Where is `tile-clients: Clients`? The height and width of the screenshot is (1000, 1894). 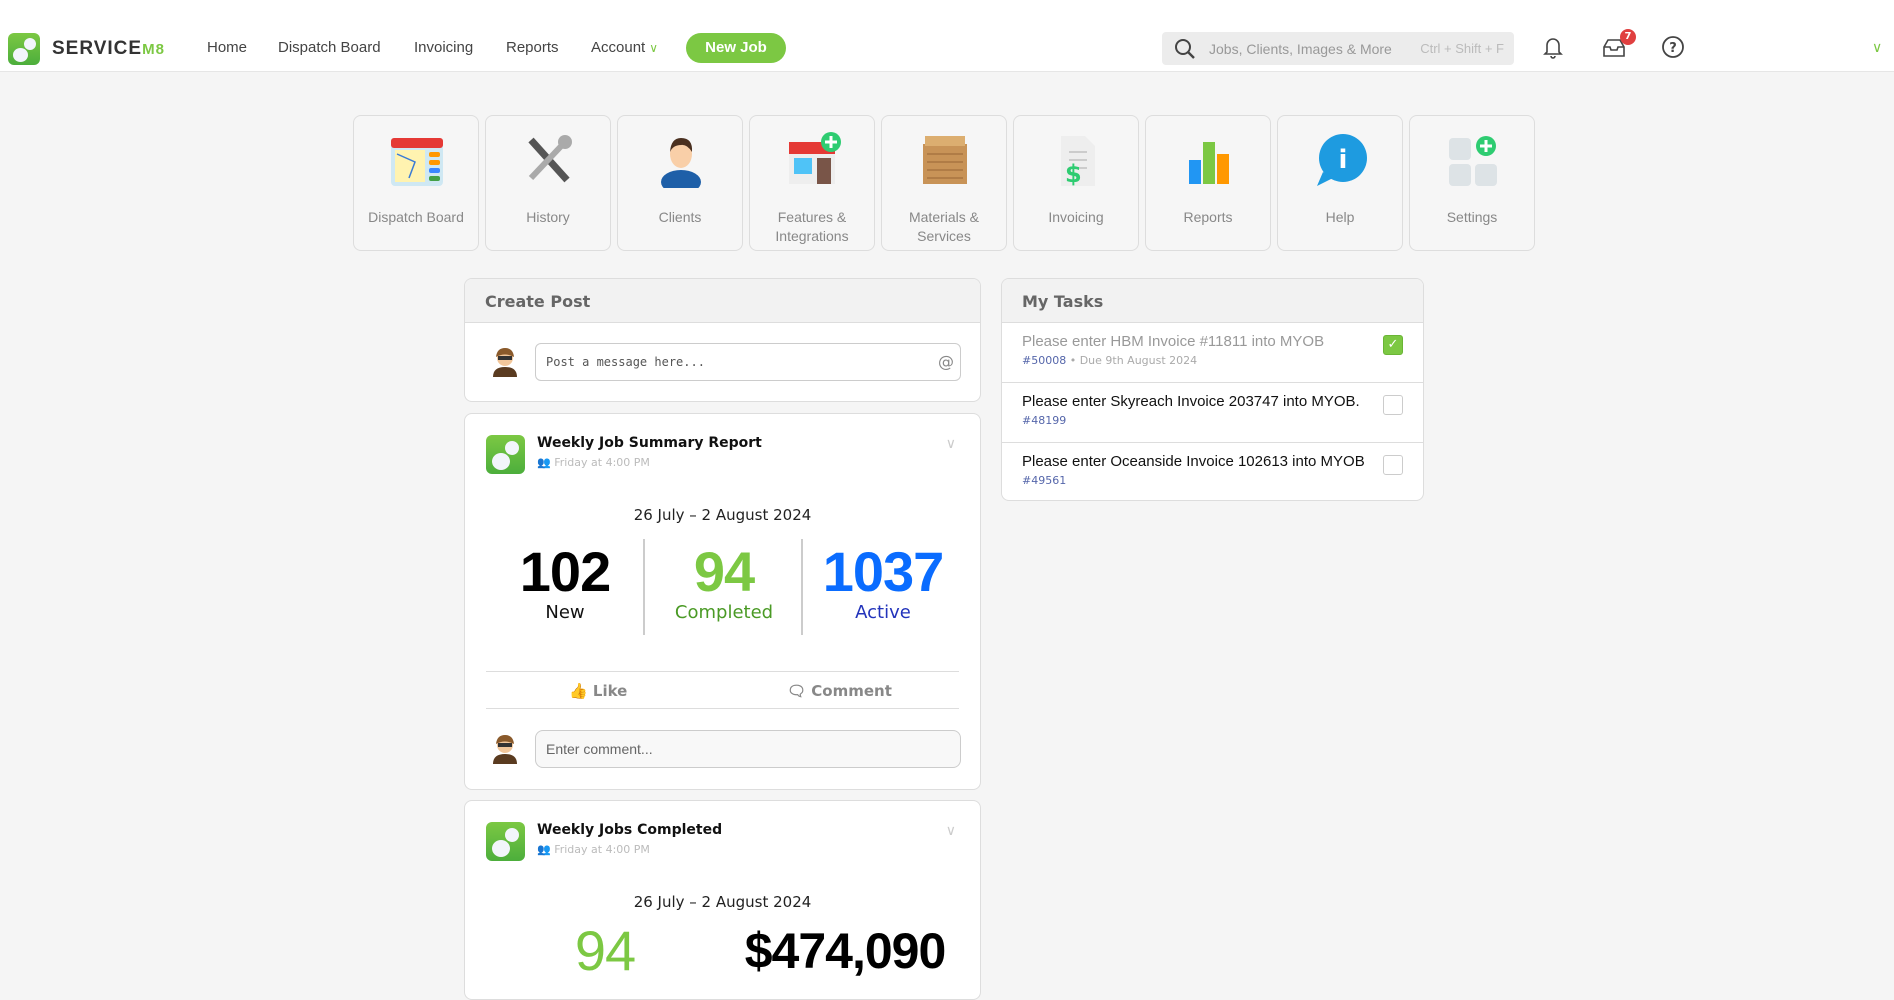 tile-clients: Clients is located at coordinates (680, 183).